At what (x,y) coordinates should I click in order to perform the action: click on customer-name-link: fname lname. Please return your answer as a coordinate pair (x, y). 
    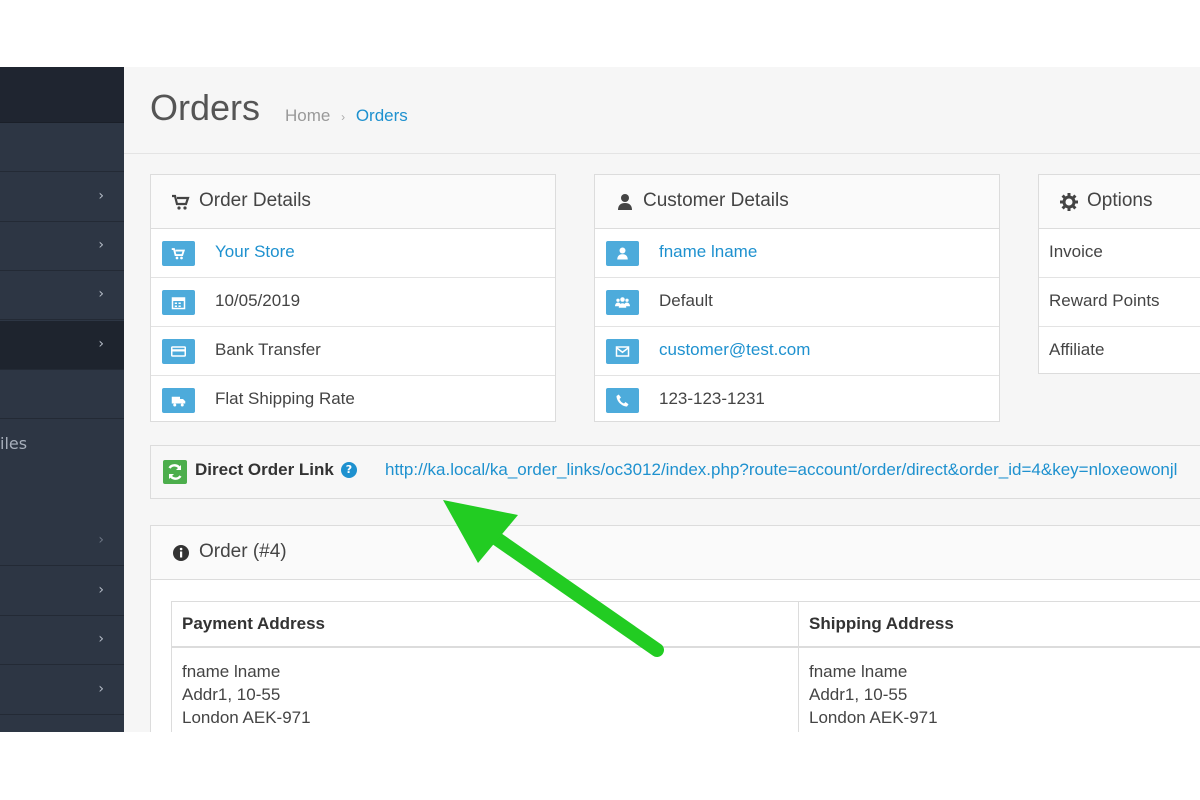
    Looking at the image, I should click on (708, 252).